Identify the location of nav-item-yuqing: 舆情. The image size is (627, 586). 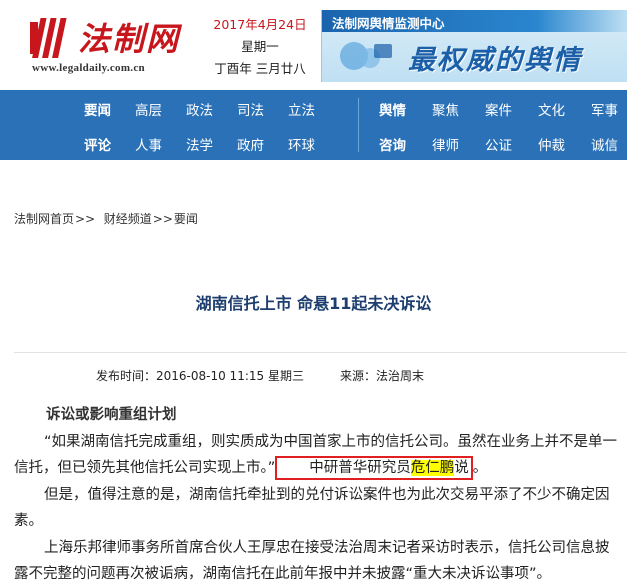
(392, 109).